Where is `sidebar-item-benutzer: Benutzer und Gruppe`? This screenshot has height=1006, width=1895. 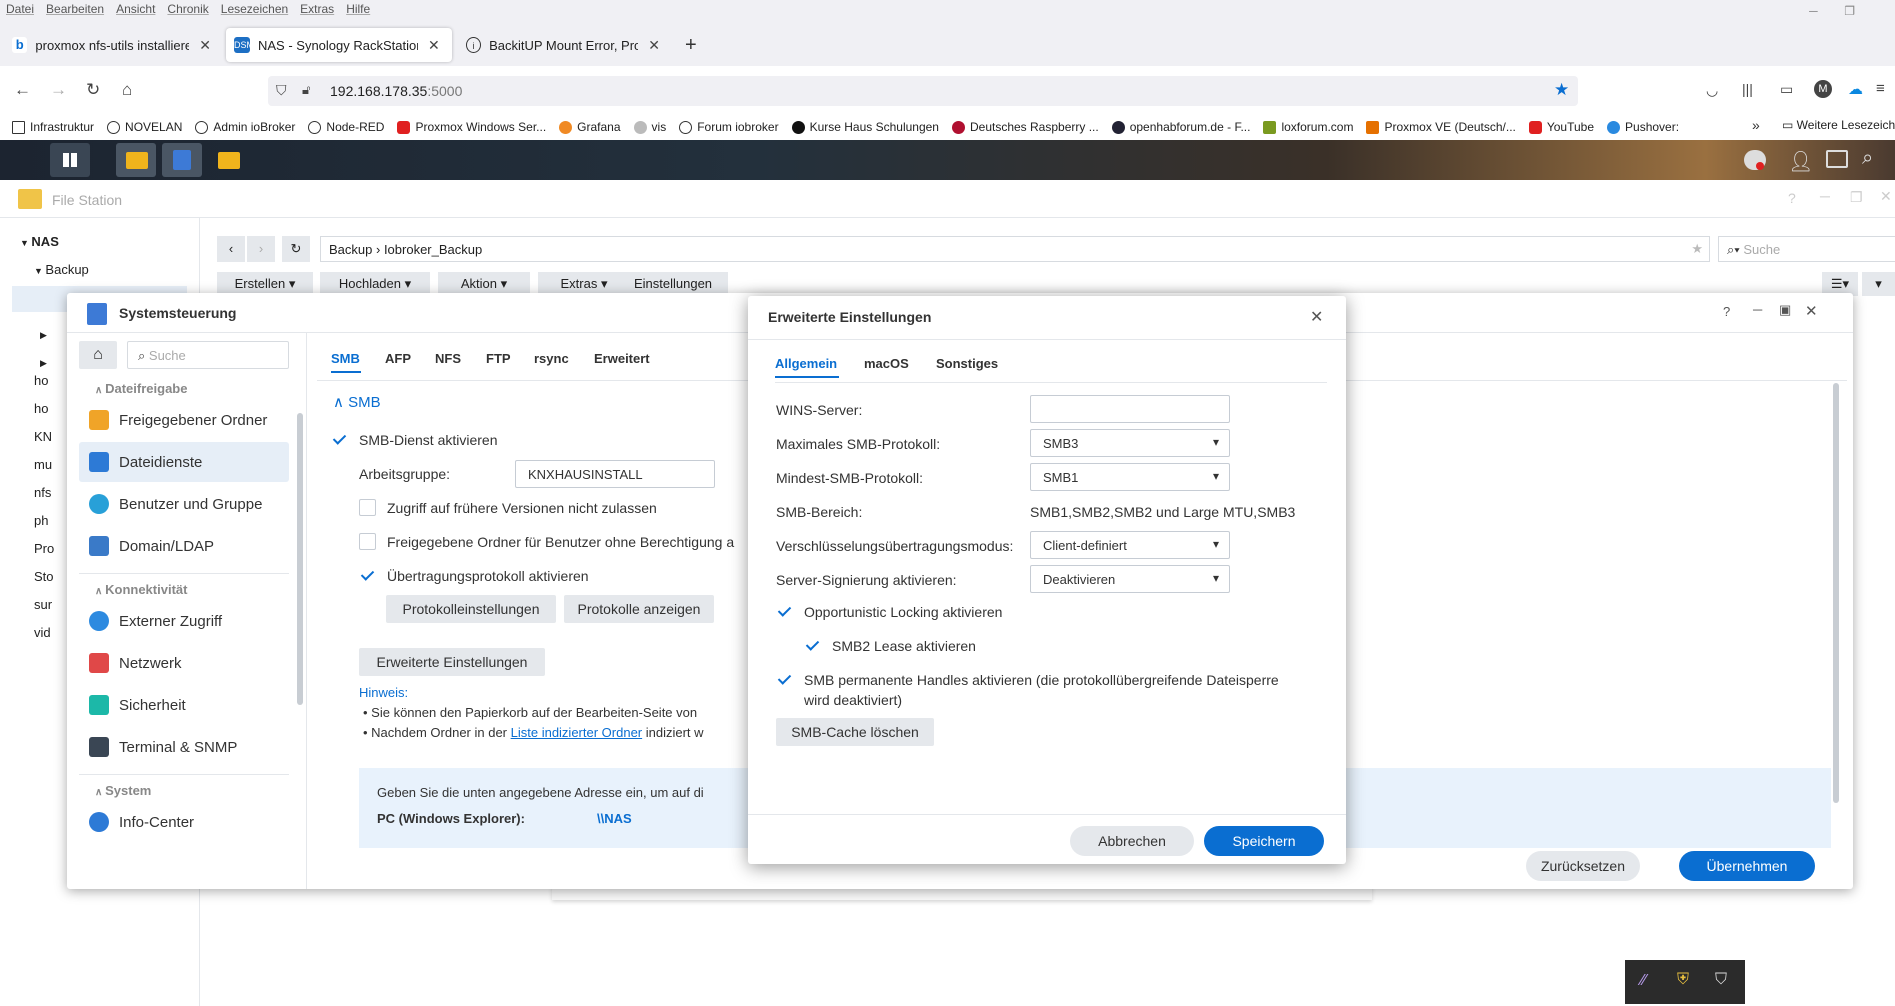 sidebar-item-benutzer: Benutzer und Gruppe is located at coordinates (184, 504).